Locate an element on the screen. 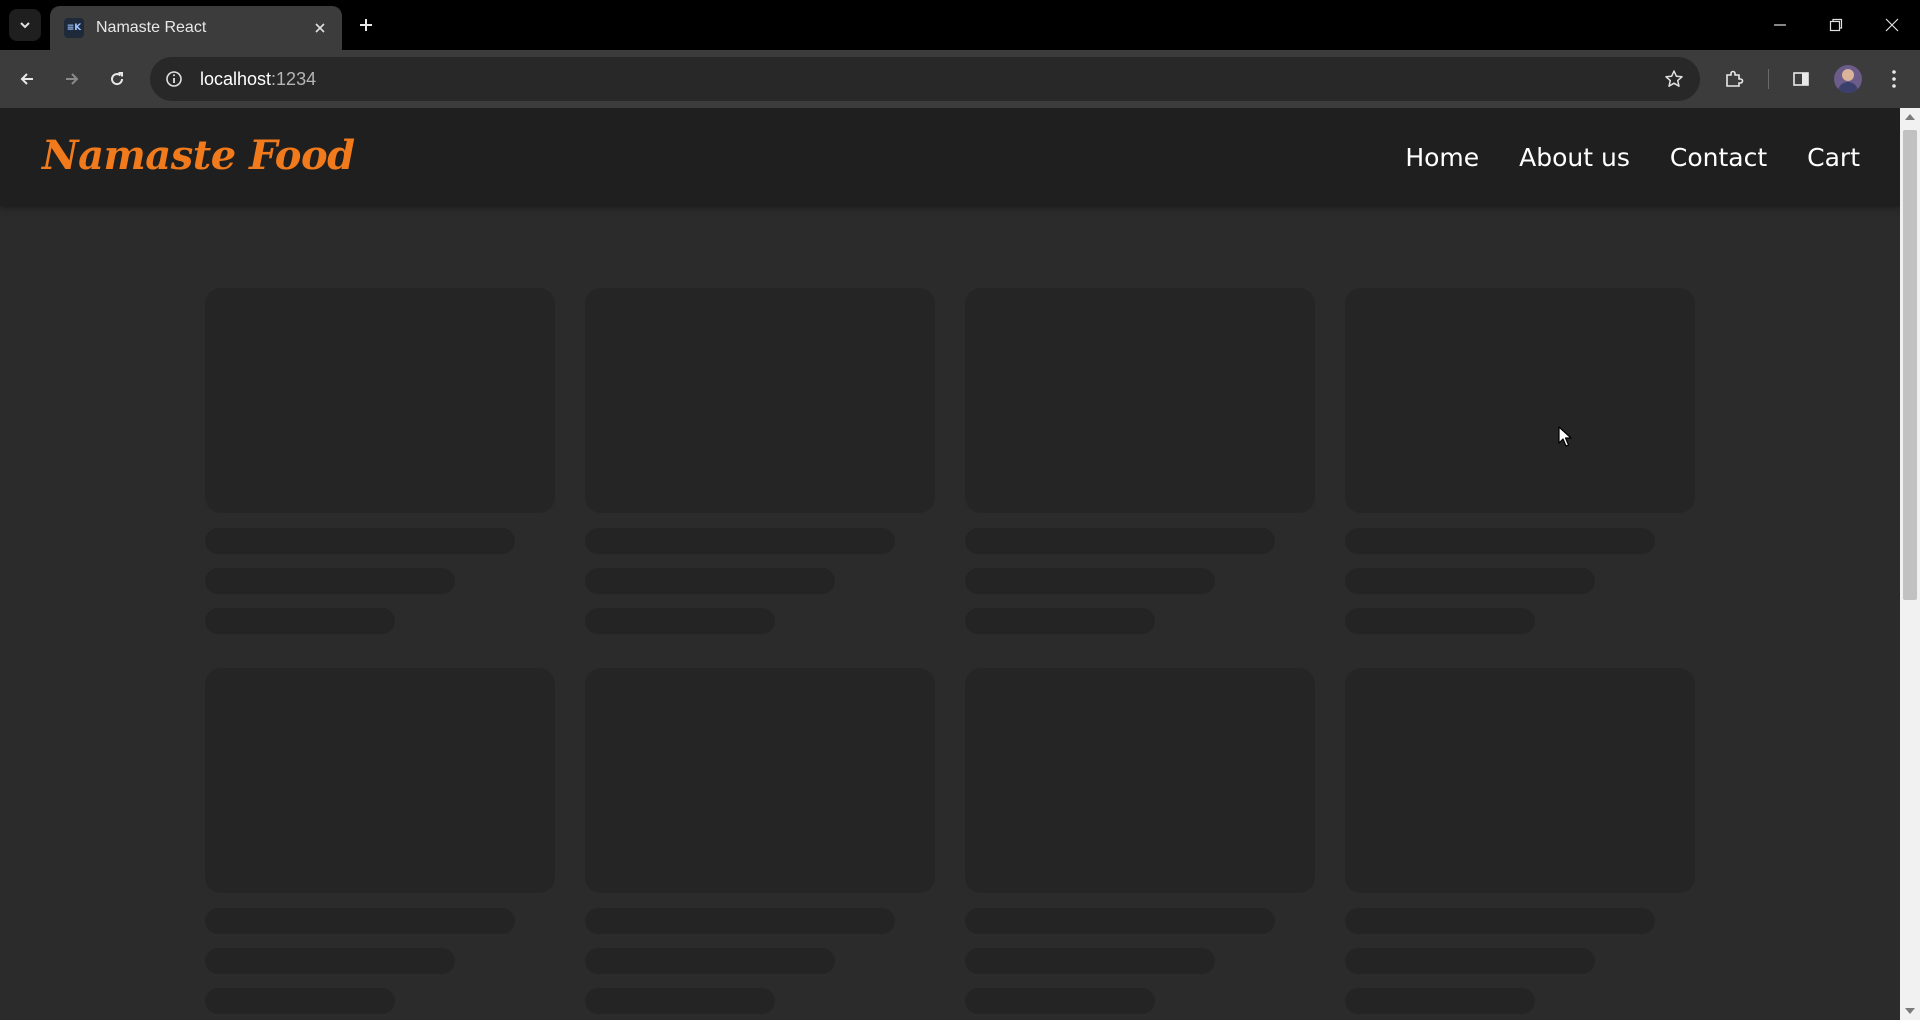 The height and width of the screenshot is (1020, 1920). puzzle-icon is located at coordinates (1735, 78).